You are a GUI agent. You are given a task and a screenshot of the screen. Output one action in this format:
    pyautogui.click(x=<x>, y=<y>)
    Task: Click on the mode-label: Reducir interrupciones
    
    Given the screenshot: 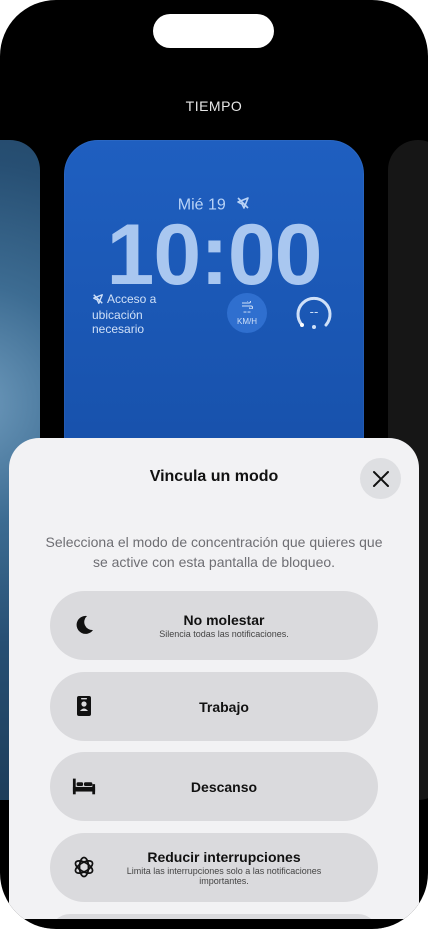 What is the action you would take?
    pyautogui.click(x=224, y=857)
    